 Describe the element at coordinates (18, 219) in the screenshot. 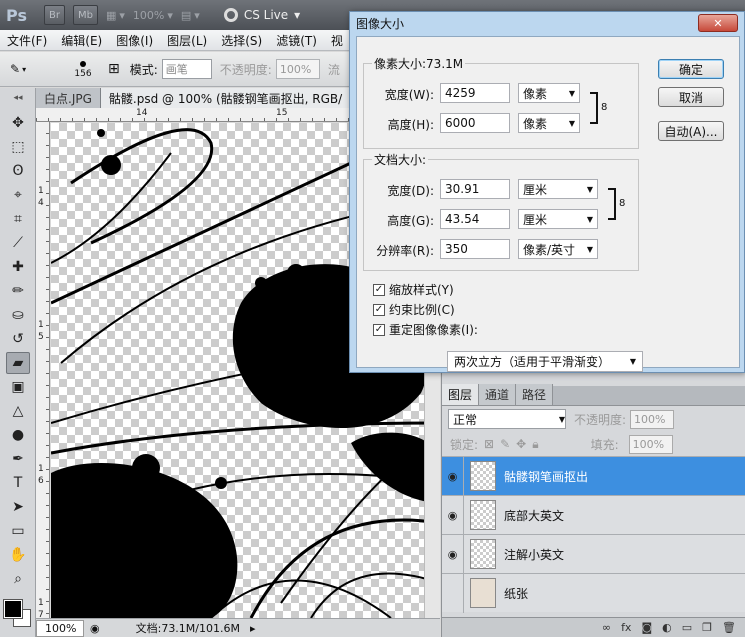

I see `crop-tool-icon: ⌗` at that location.